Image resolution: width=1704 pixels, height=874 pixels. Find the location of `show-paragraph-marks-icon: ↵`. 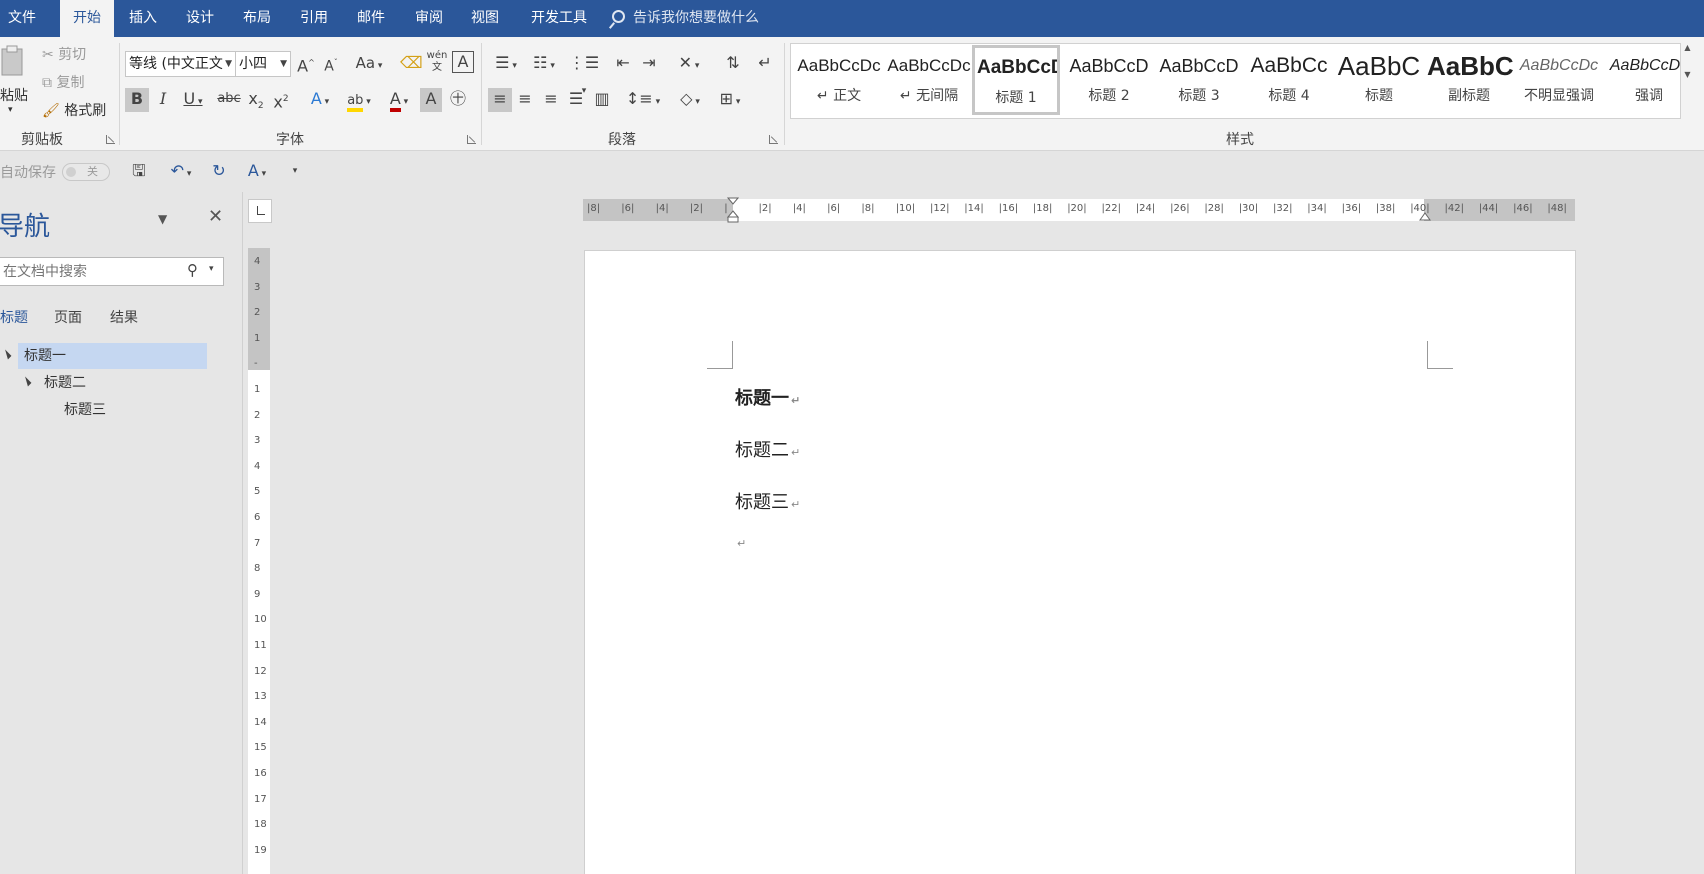

show-paragraph-marks-icon: ↵ is located at coordinates (765, 64).